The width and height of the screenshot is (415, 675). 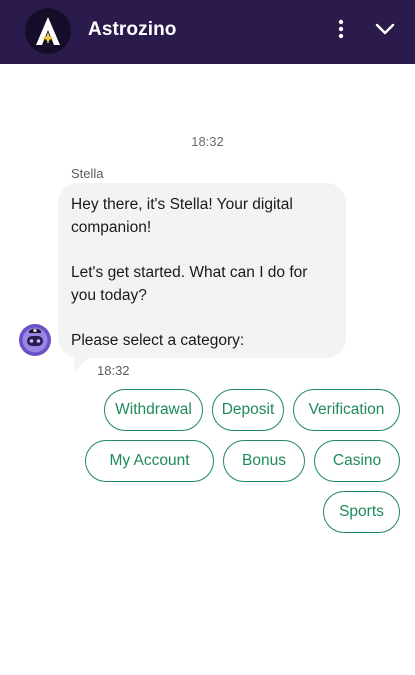 What do you see at coordinates (207, 141) in the screenshot?
I see `conversation-timestamp: 18:32` at bounding box center [207, 141].